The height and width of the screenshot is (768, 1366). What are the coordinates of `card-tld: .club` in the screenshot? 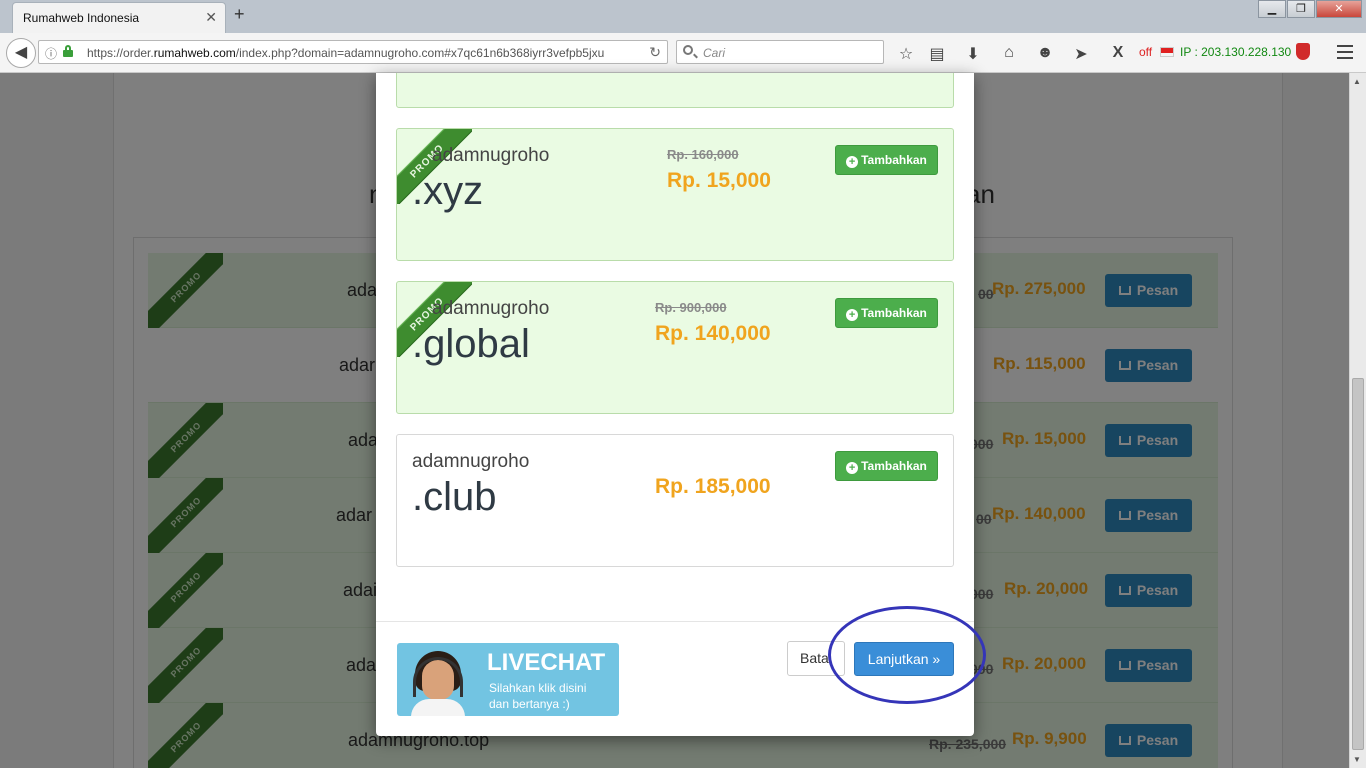 It's located at (454, 497).